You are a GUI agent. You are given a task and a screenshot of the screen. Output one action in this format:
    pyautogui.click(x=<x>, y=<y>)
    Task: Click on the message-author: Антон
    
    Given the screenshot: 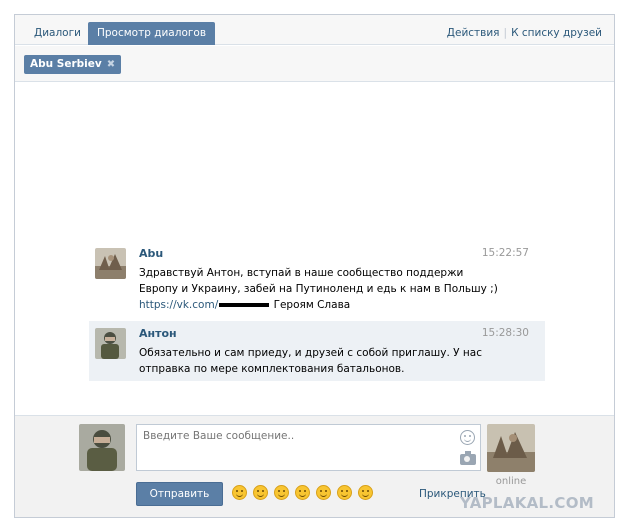 What is the action you would take?
    pyautogui.click(x=158, y=333)
    